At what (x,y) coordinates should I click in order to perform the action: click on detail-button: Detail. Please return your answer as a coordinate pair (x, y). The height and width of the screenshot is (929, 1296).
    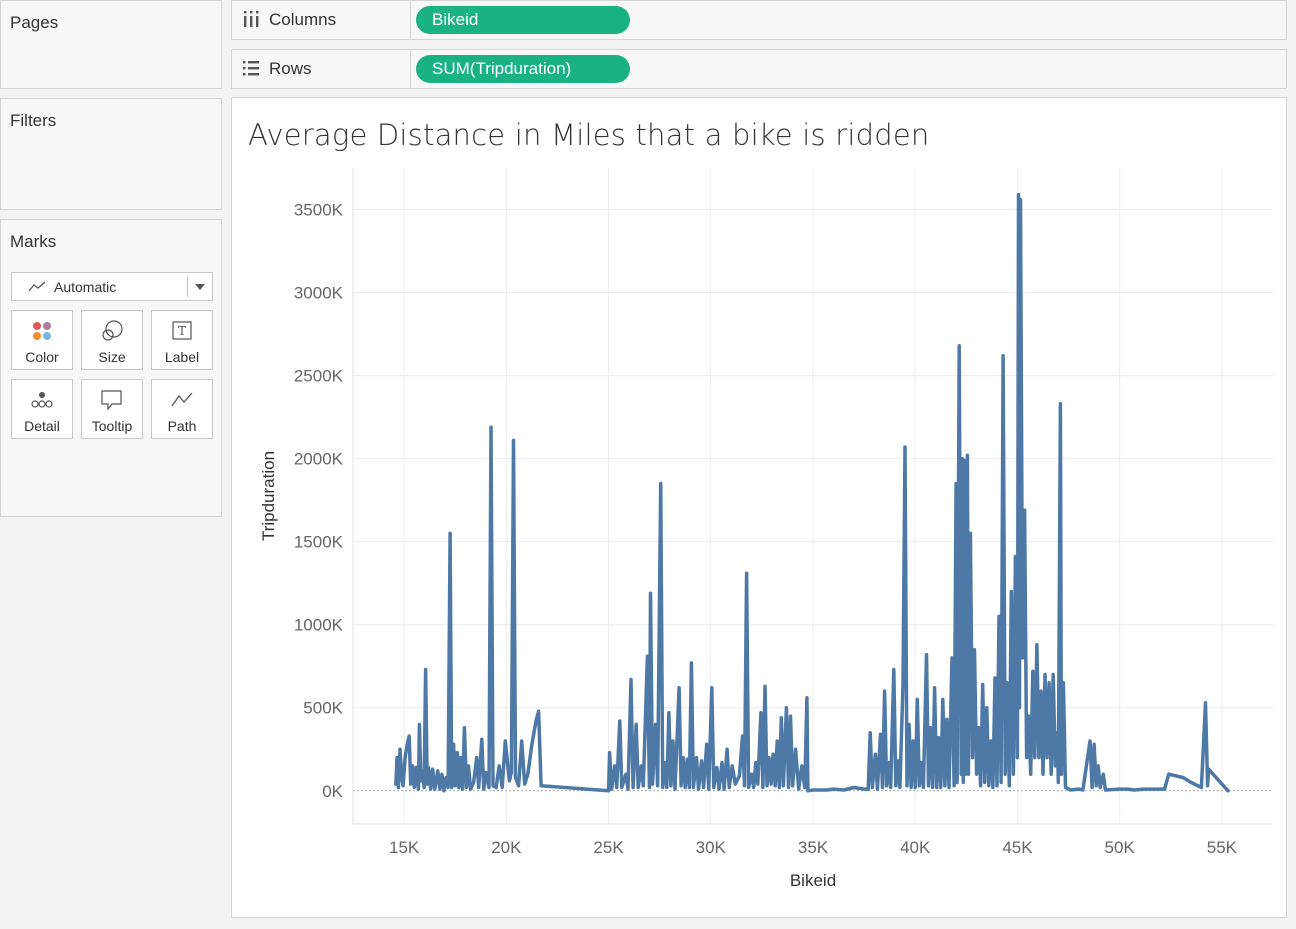
    Looking at the image, I should click on (42, 409).